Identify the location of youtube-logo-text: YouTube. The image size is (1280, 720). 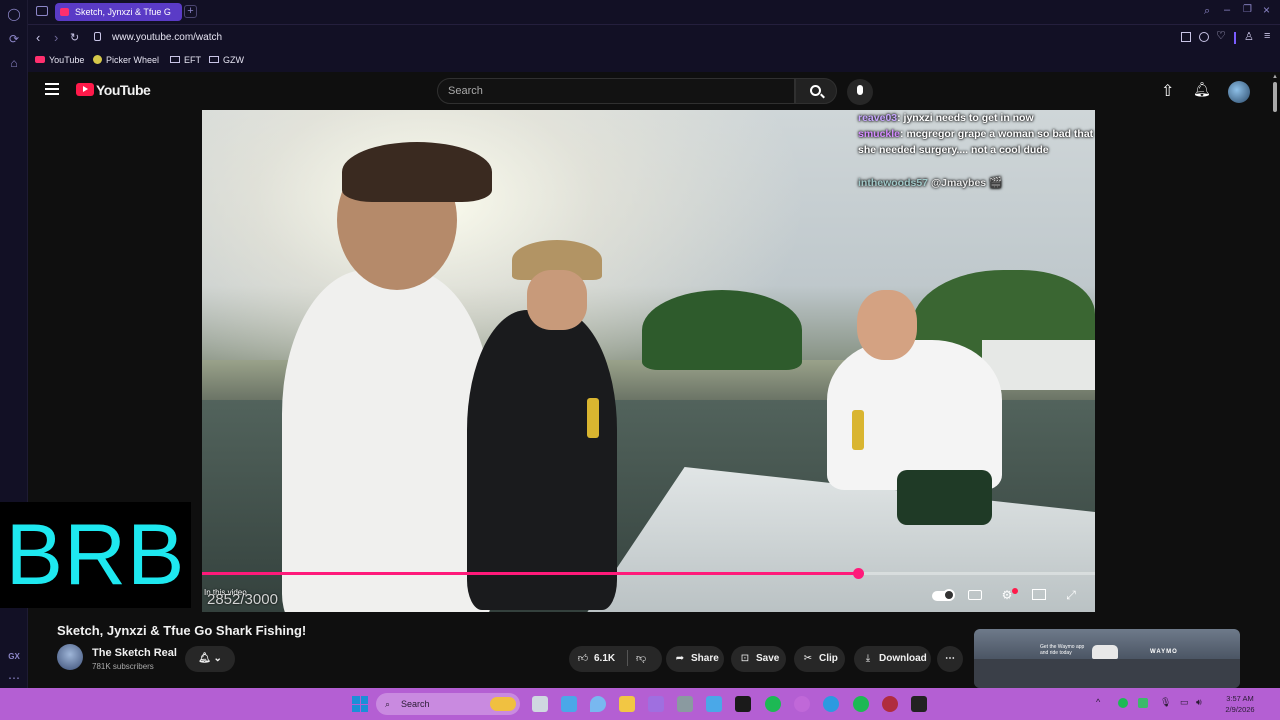
(123, 90).